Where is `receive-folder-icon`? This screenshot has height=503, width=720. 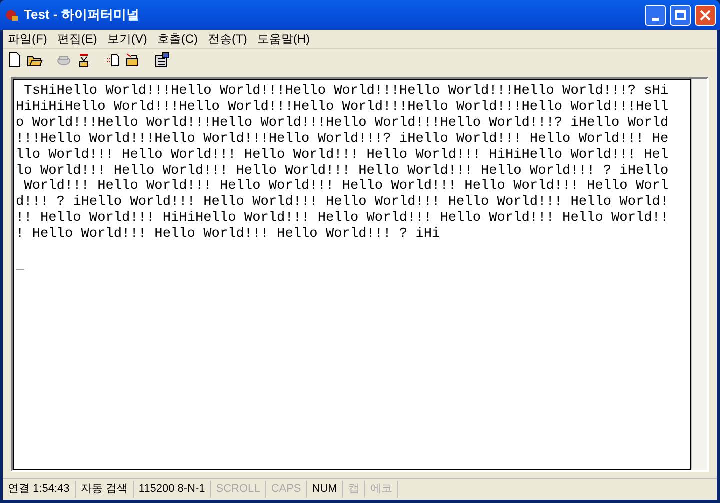
receive-folder-icon is located at coordinates (133, 60).